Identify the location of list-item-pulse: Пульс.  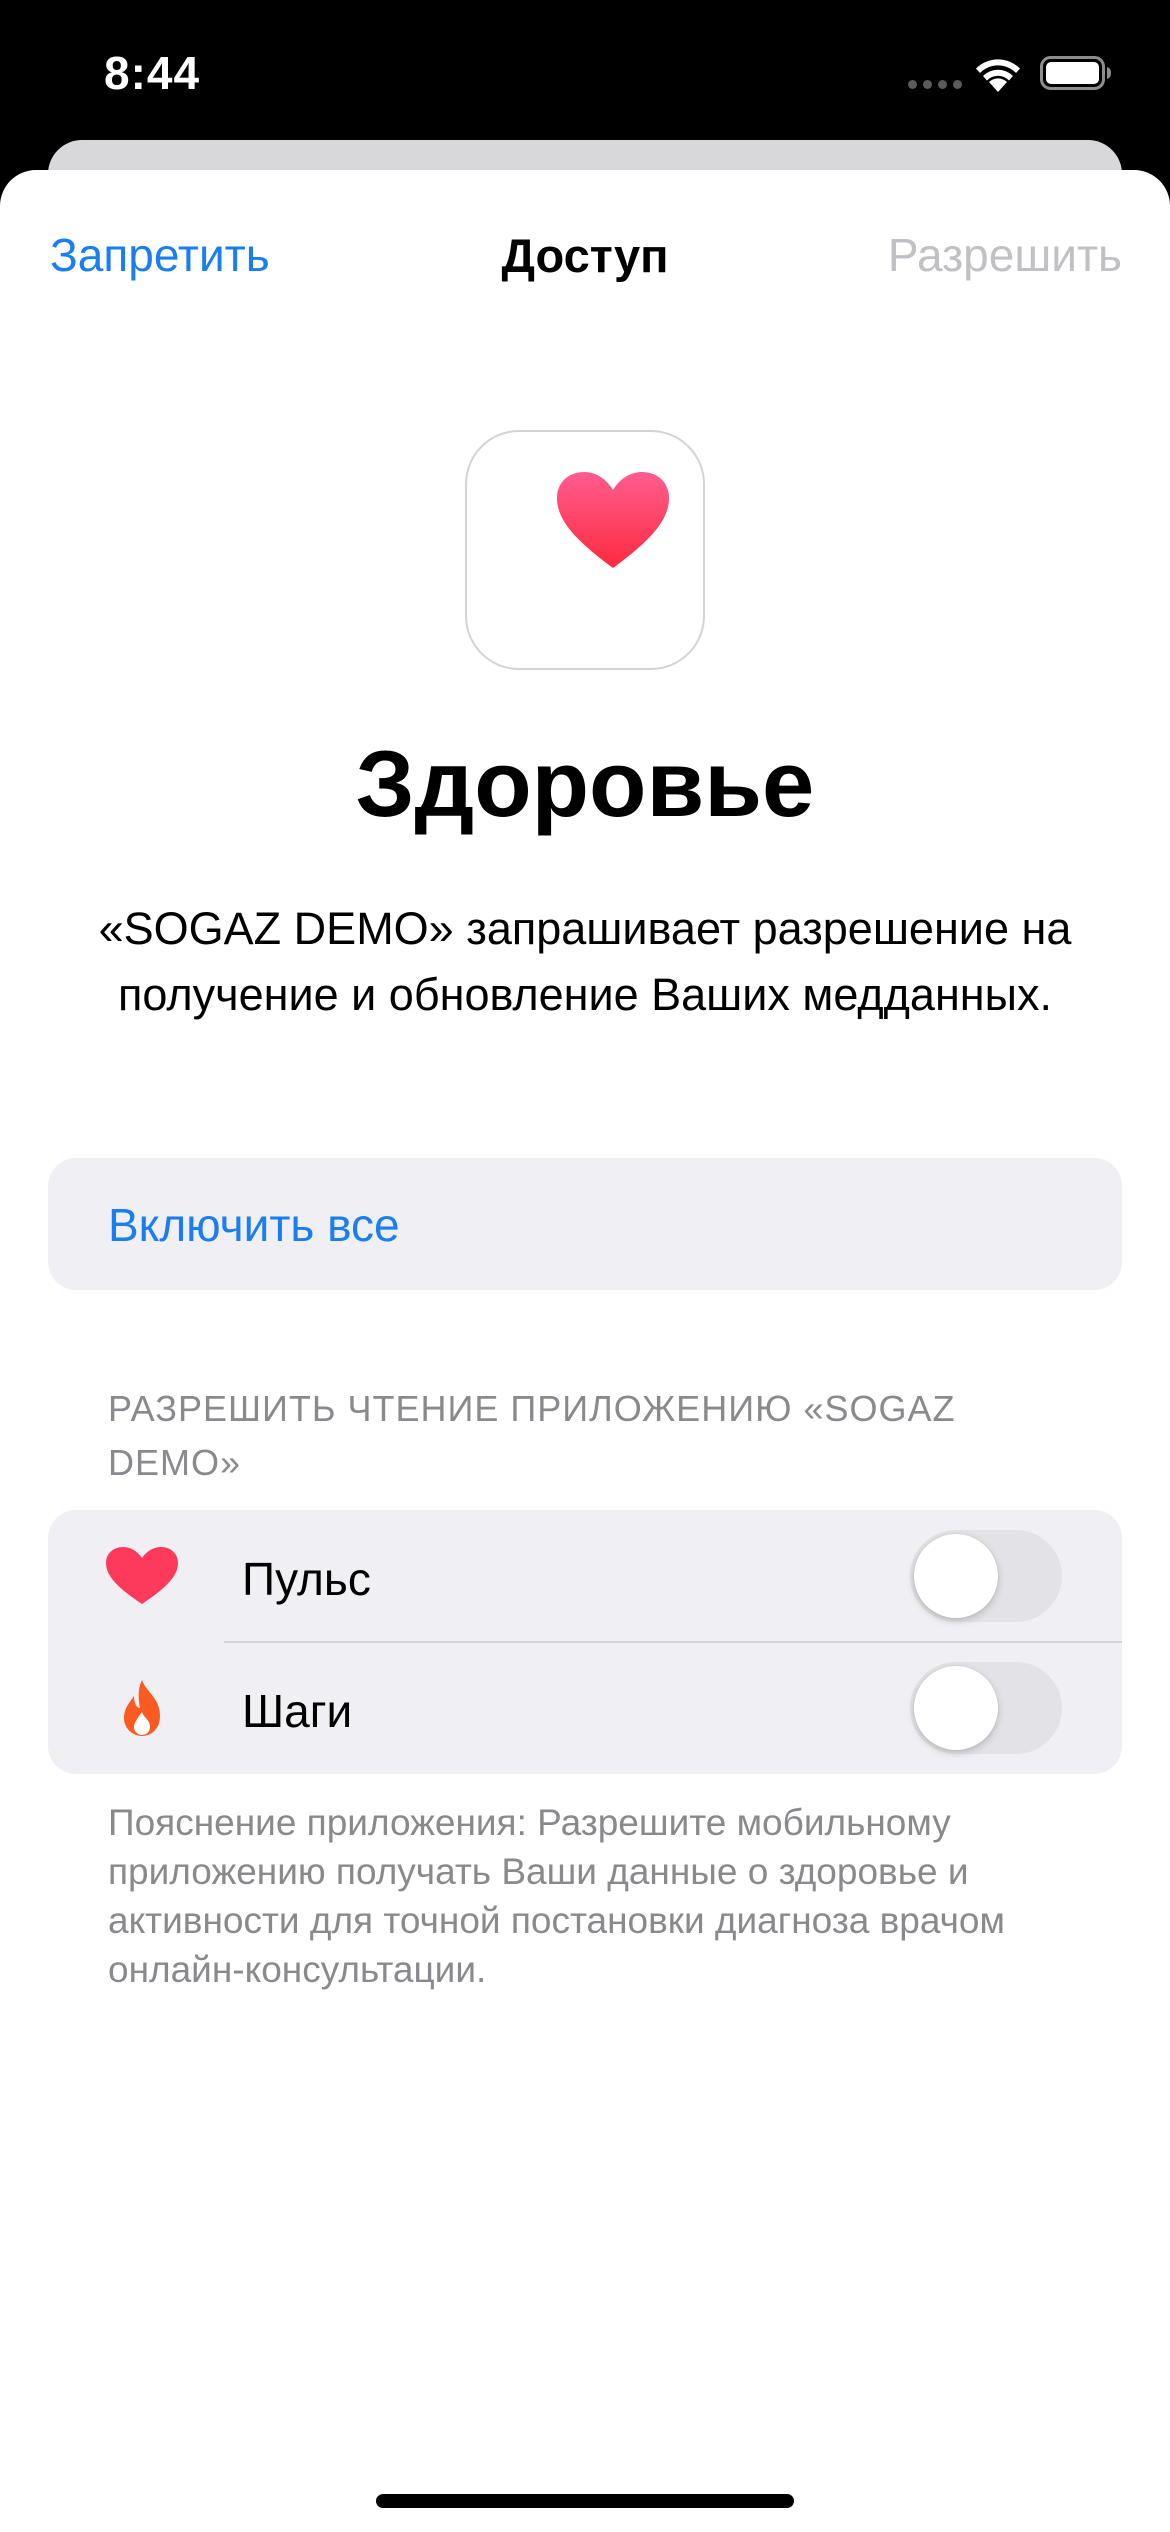
(585, 1576).